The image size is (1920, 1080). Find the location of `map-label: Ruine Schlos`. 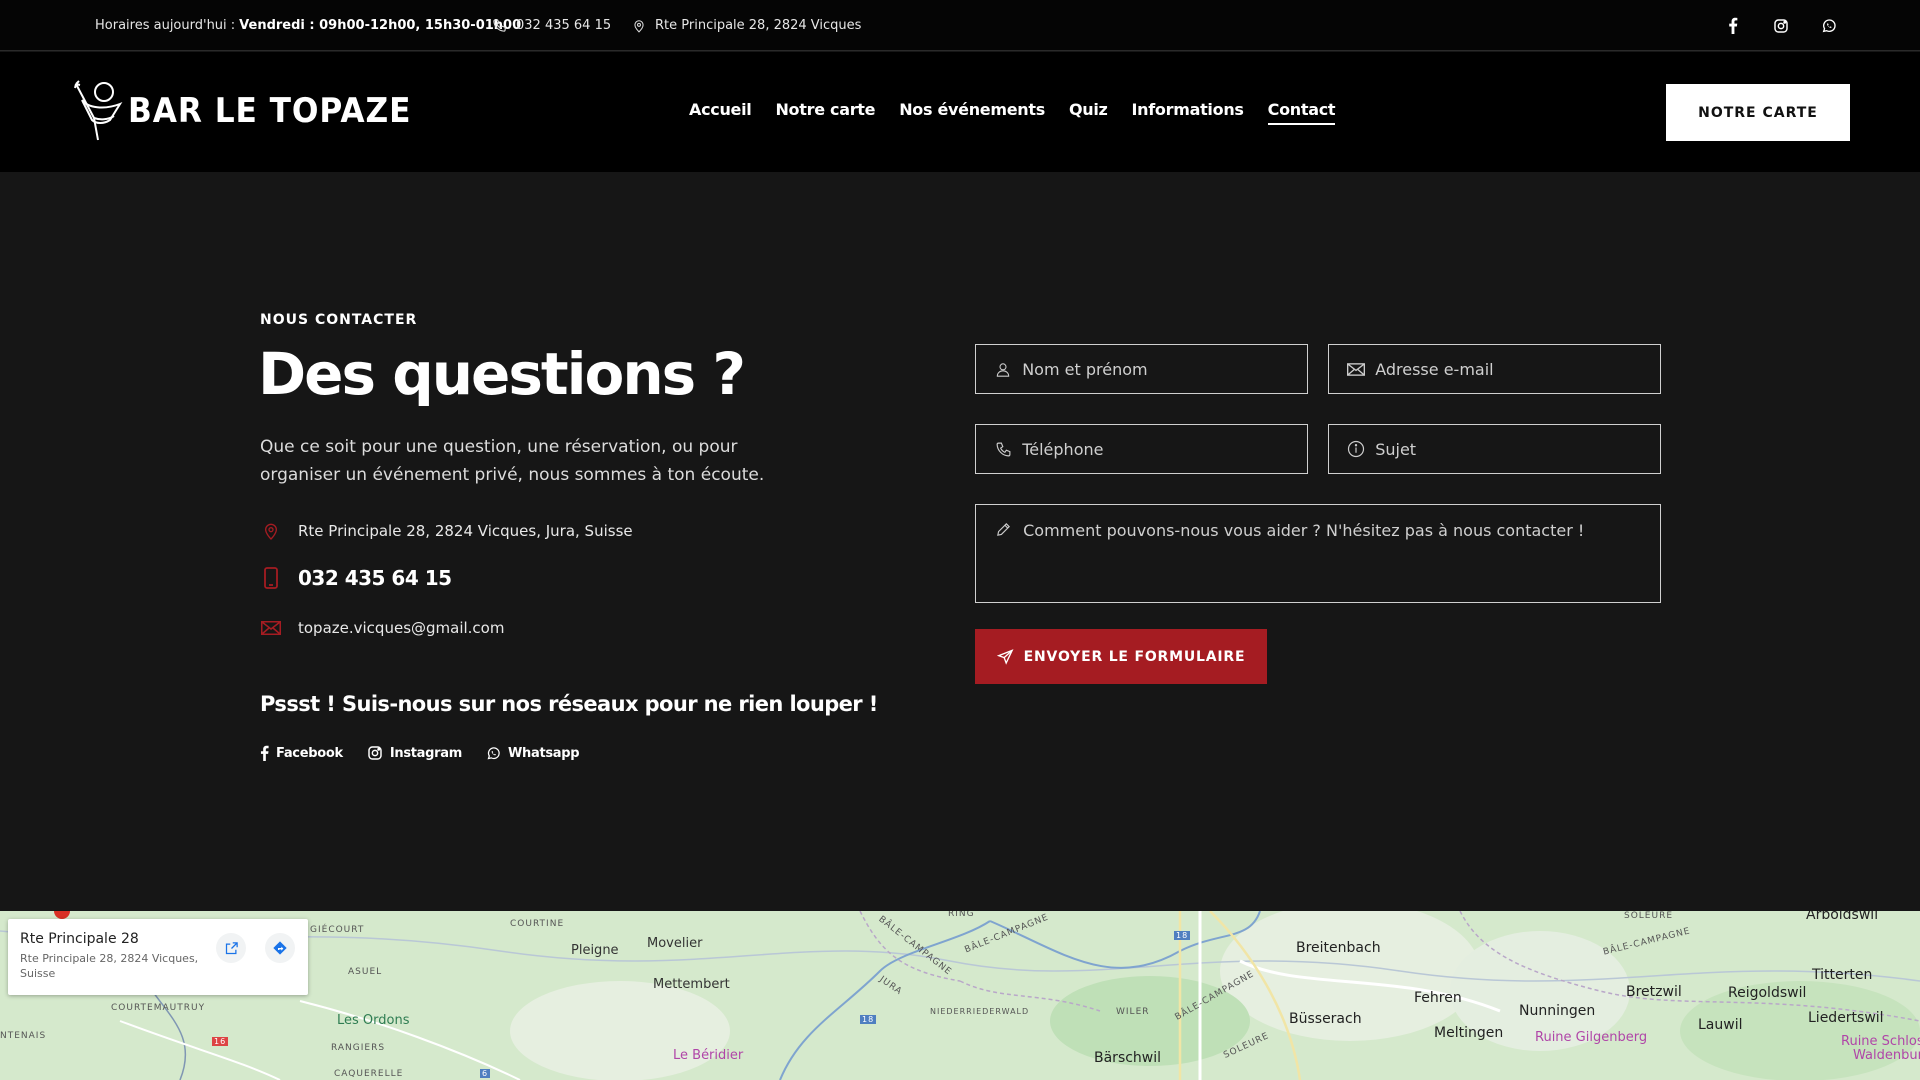

map-label: Ruine Schlos is located at coordinates (1880, 1041).